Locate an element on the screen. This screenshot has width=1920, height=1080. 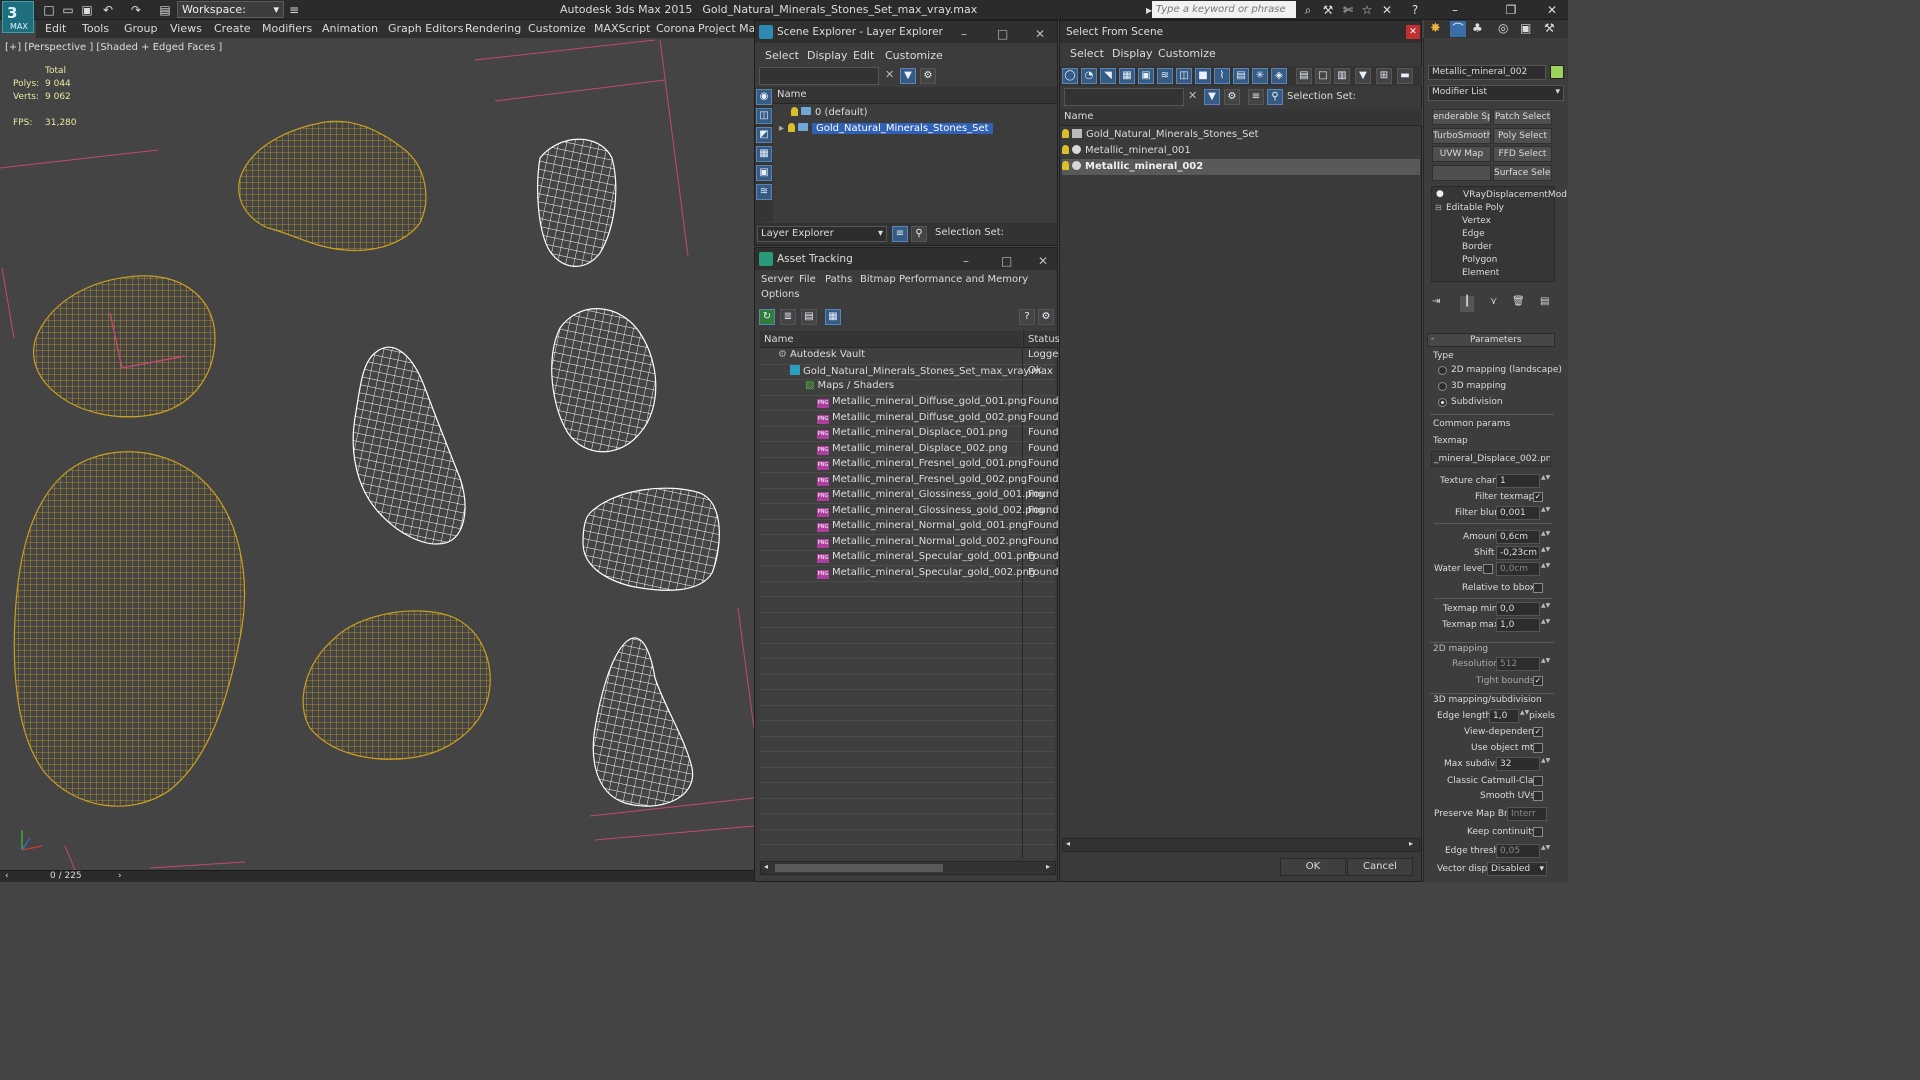
stack-item-element: Element is located at coordinates (1480, 273).